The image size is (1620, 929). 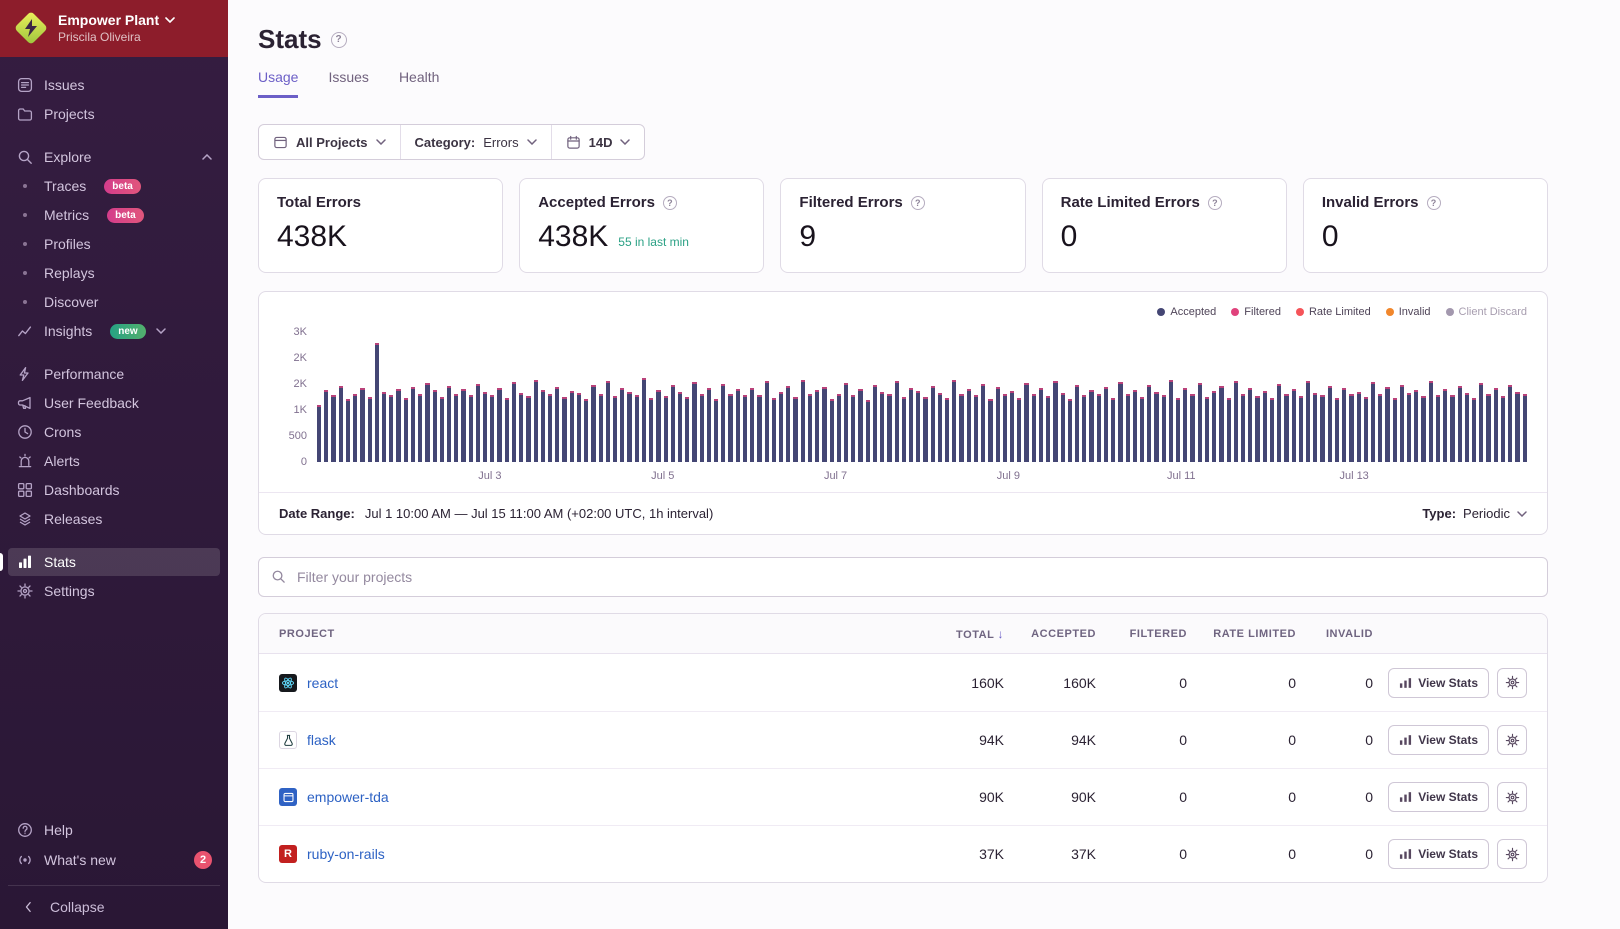 What do you see at coordinates (1141, 634) in the screenshot?
I see `col-filtered: Filtered` at bounding box center [1141, 634].